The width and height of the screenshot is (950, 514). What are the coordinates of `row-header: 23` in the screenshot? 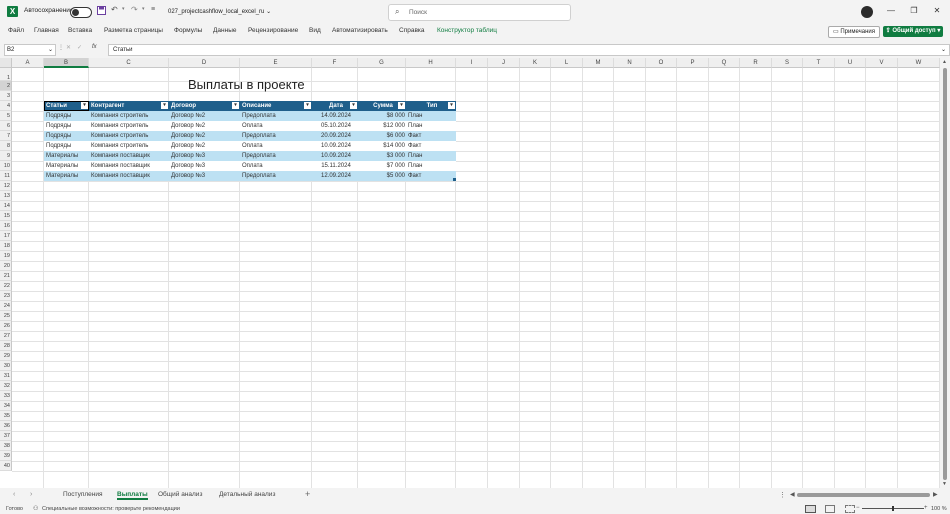 It's located at (6, 296).